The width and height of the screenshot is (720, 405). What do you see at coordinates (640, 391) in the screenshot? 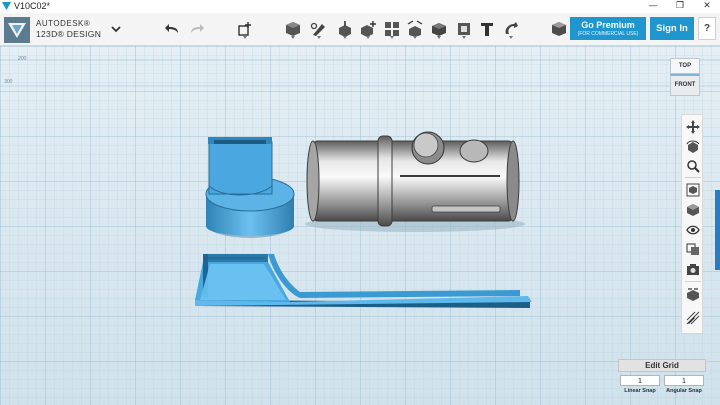
I see `linear-snap-label: Linear Snap` at bounding box center [640, 391].